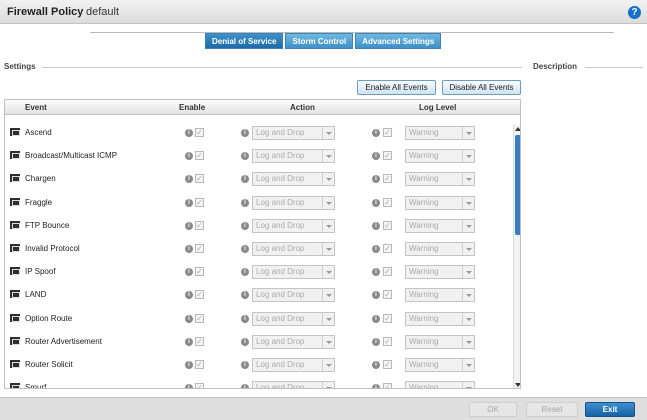 The image size is (647, 420). I want to click on scroll-thumb, so click(517, 185).